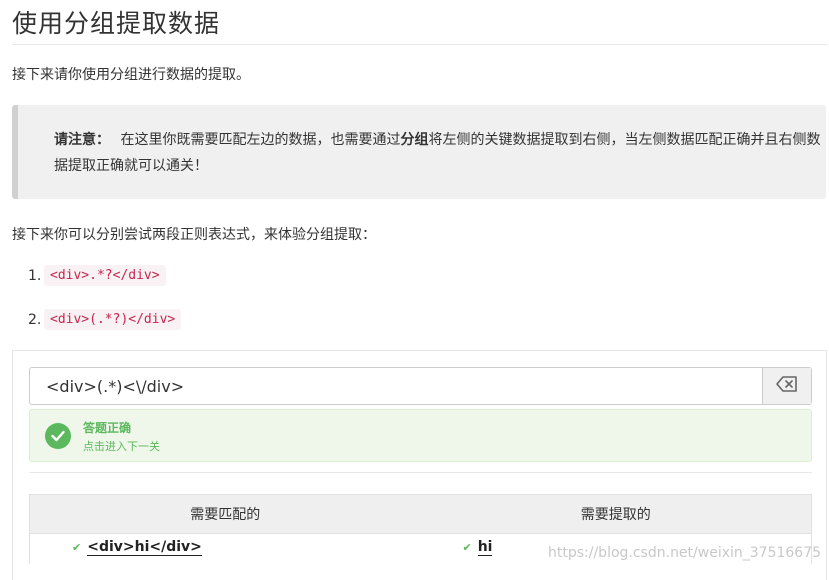 The height and width of the screenshot is (580, 829). Describe the element at coordinates (121, 446) in the screenshot. I see `next-level-link: 点击进入下一关` at that location.